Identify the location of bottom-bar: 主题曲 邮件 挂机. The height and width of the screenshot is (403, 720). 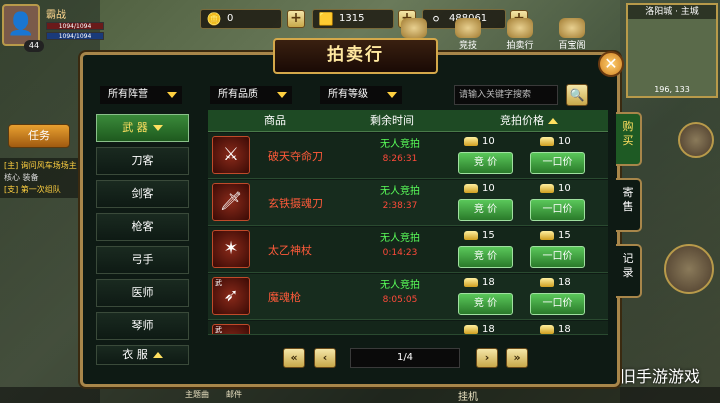
(360, 395).